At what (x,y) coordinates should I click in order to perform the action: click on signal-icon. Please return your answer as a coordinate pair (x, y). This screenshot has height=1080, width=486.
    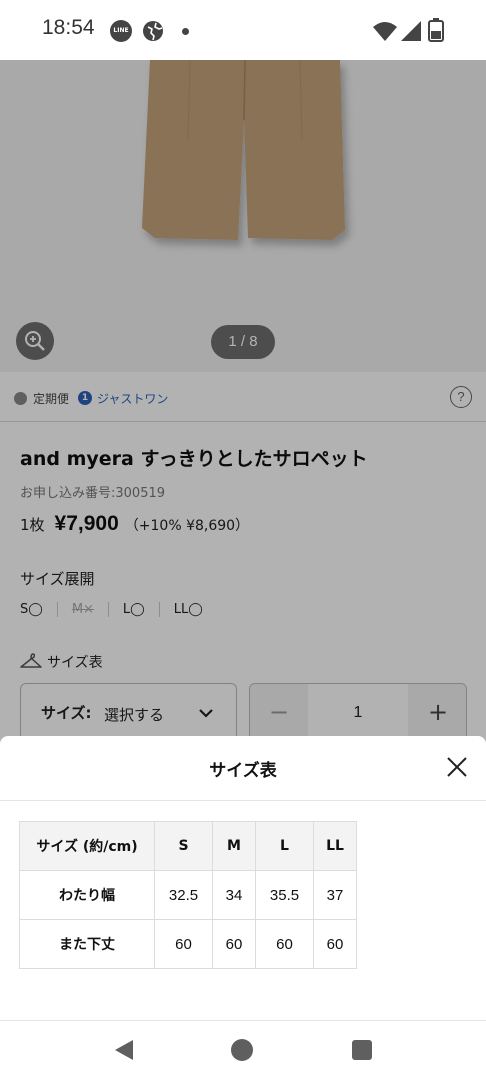
    Looking at the image, I should click on (411, 31).